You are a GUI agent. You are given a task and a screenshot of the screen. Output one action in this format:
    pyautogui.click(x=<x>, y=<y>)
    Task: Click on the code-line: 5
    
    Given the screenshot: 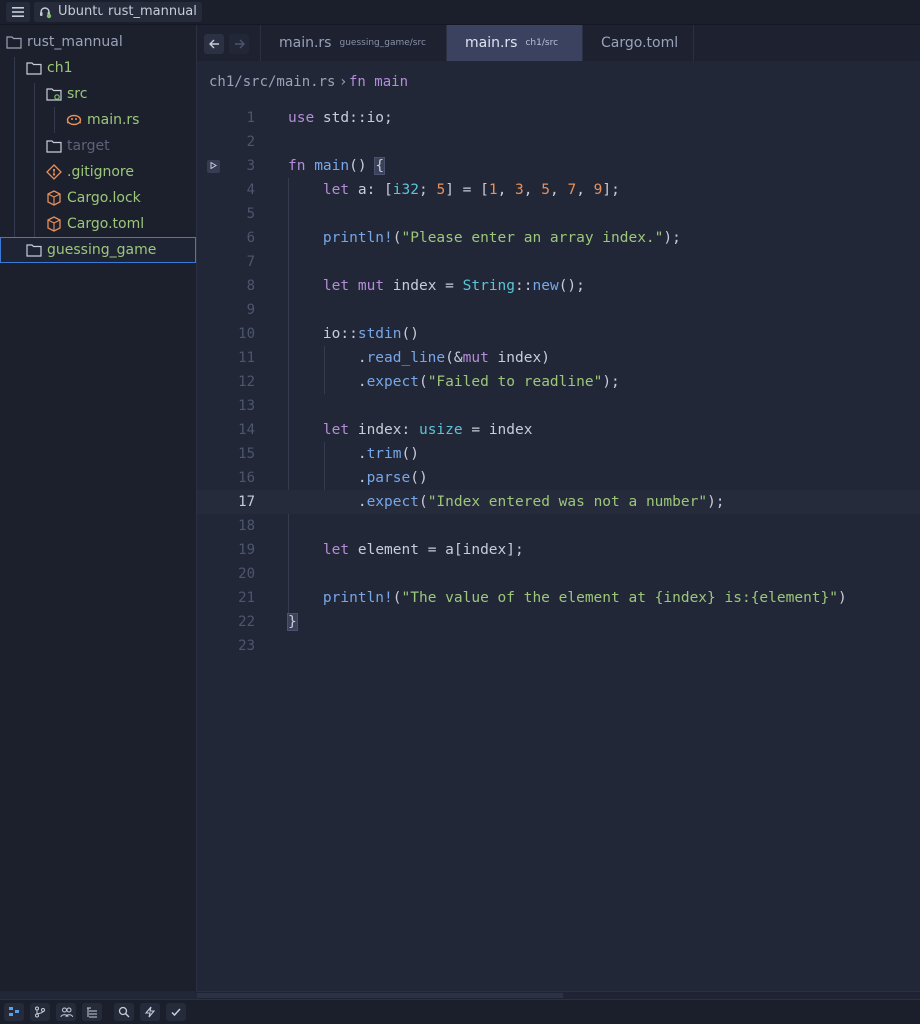 What is the action you would take?
    pyautogui.click(x=558, y=214)
    